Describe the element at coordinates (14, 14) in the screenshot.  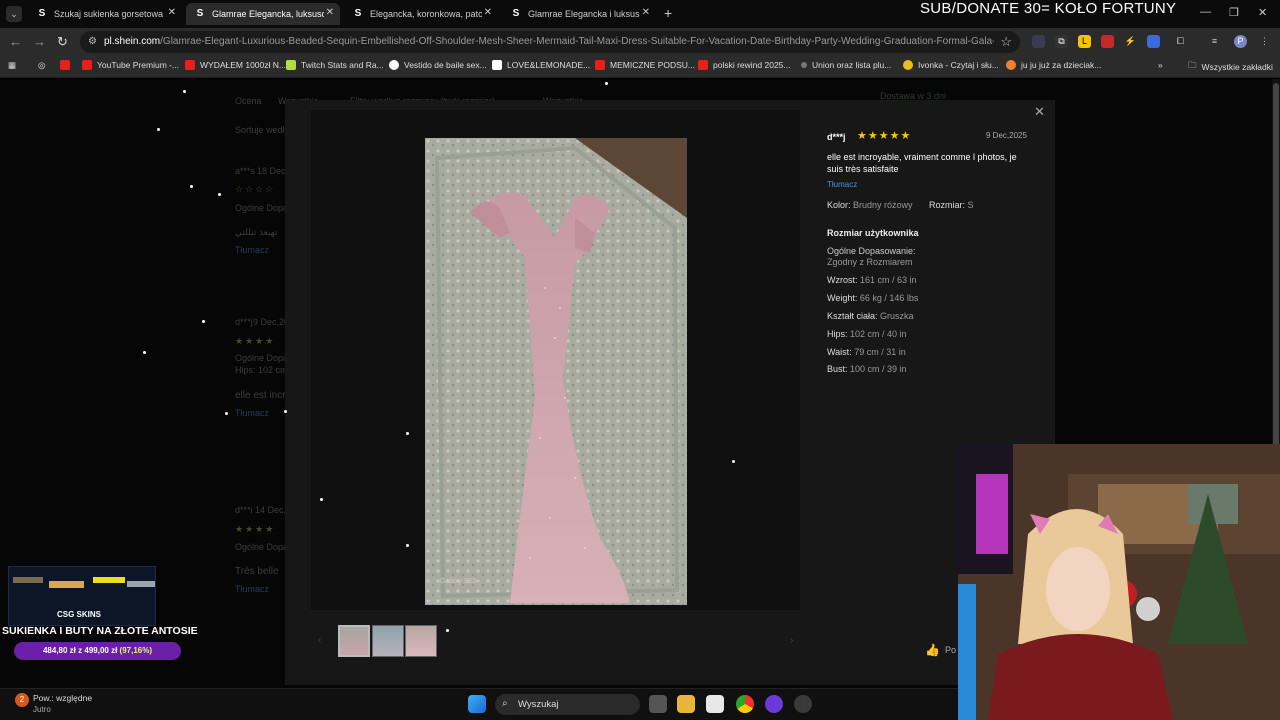
I see `tab-search-button: ⌄` at that location.